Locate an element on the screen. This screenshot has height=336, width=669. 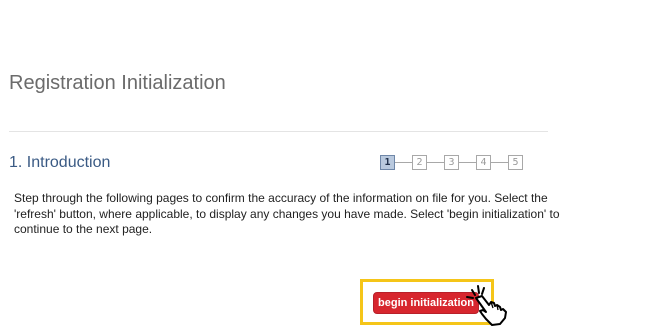
page-title: Registration Initialization is located at coordinates (117, 83).